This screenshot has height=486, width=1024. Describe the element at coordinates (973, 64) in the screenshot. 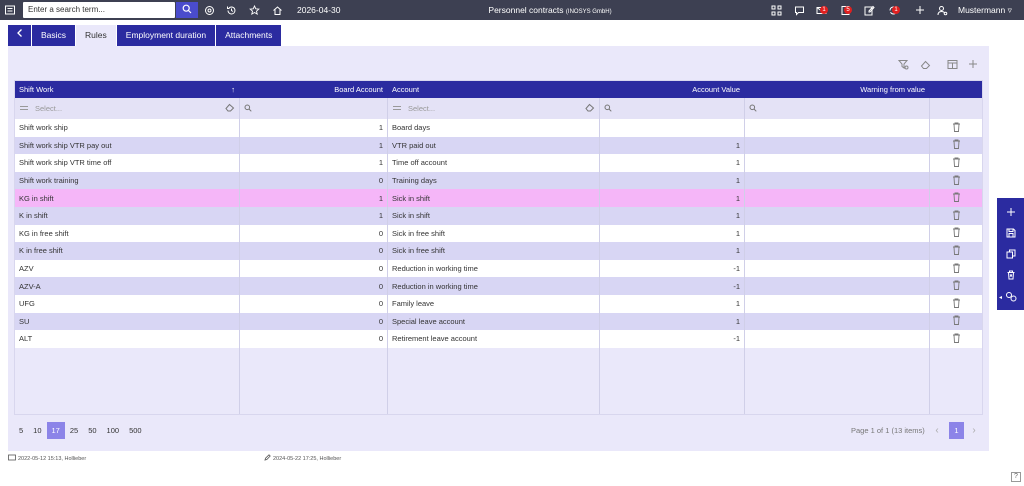

I see `add-row-icon` at that location.